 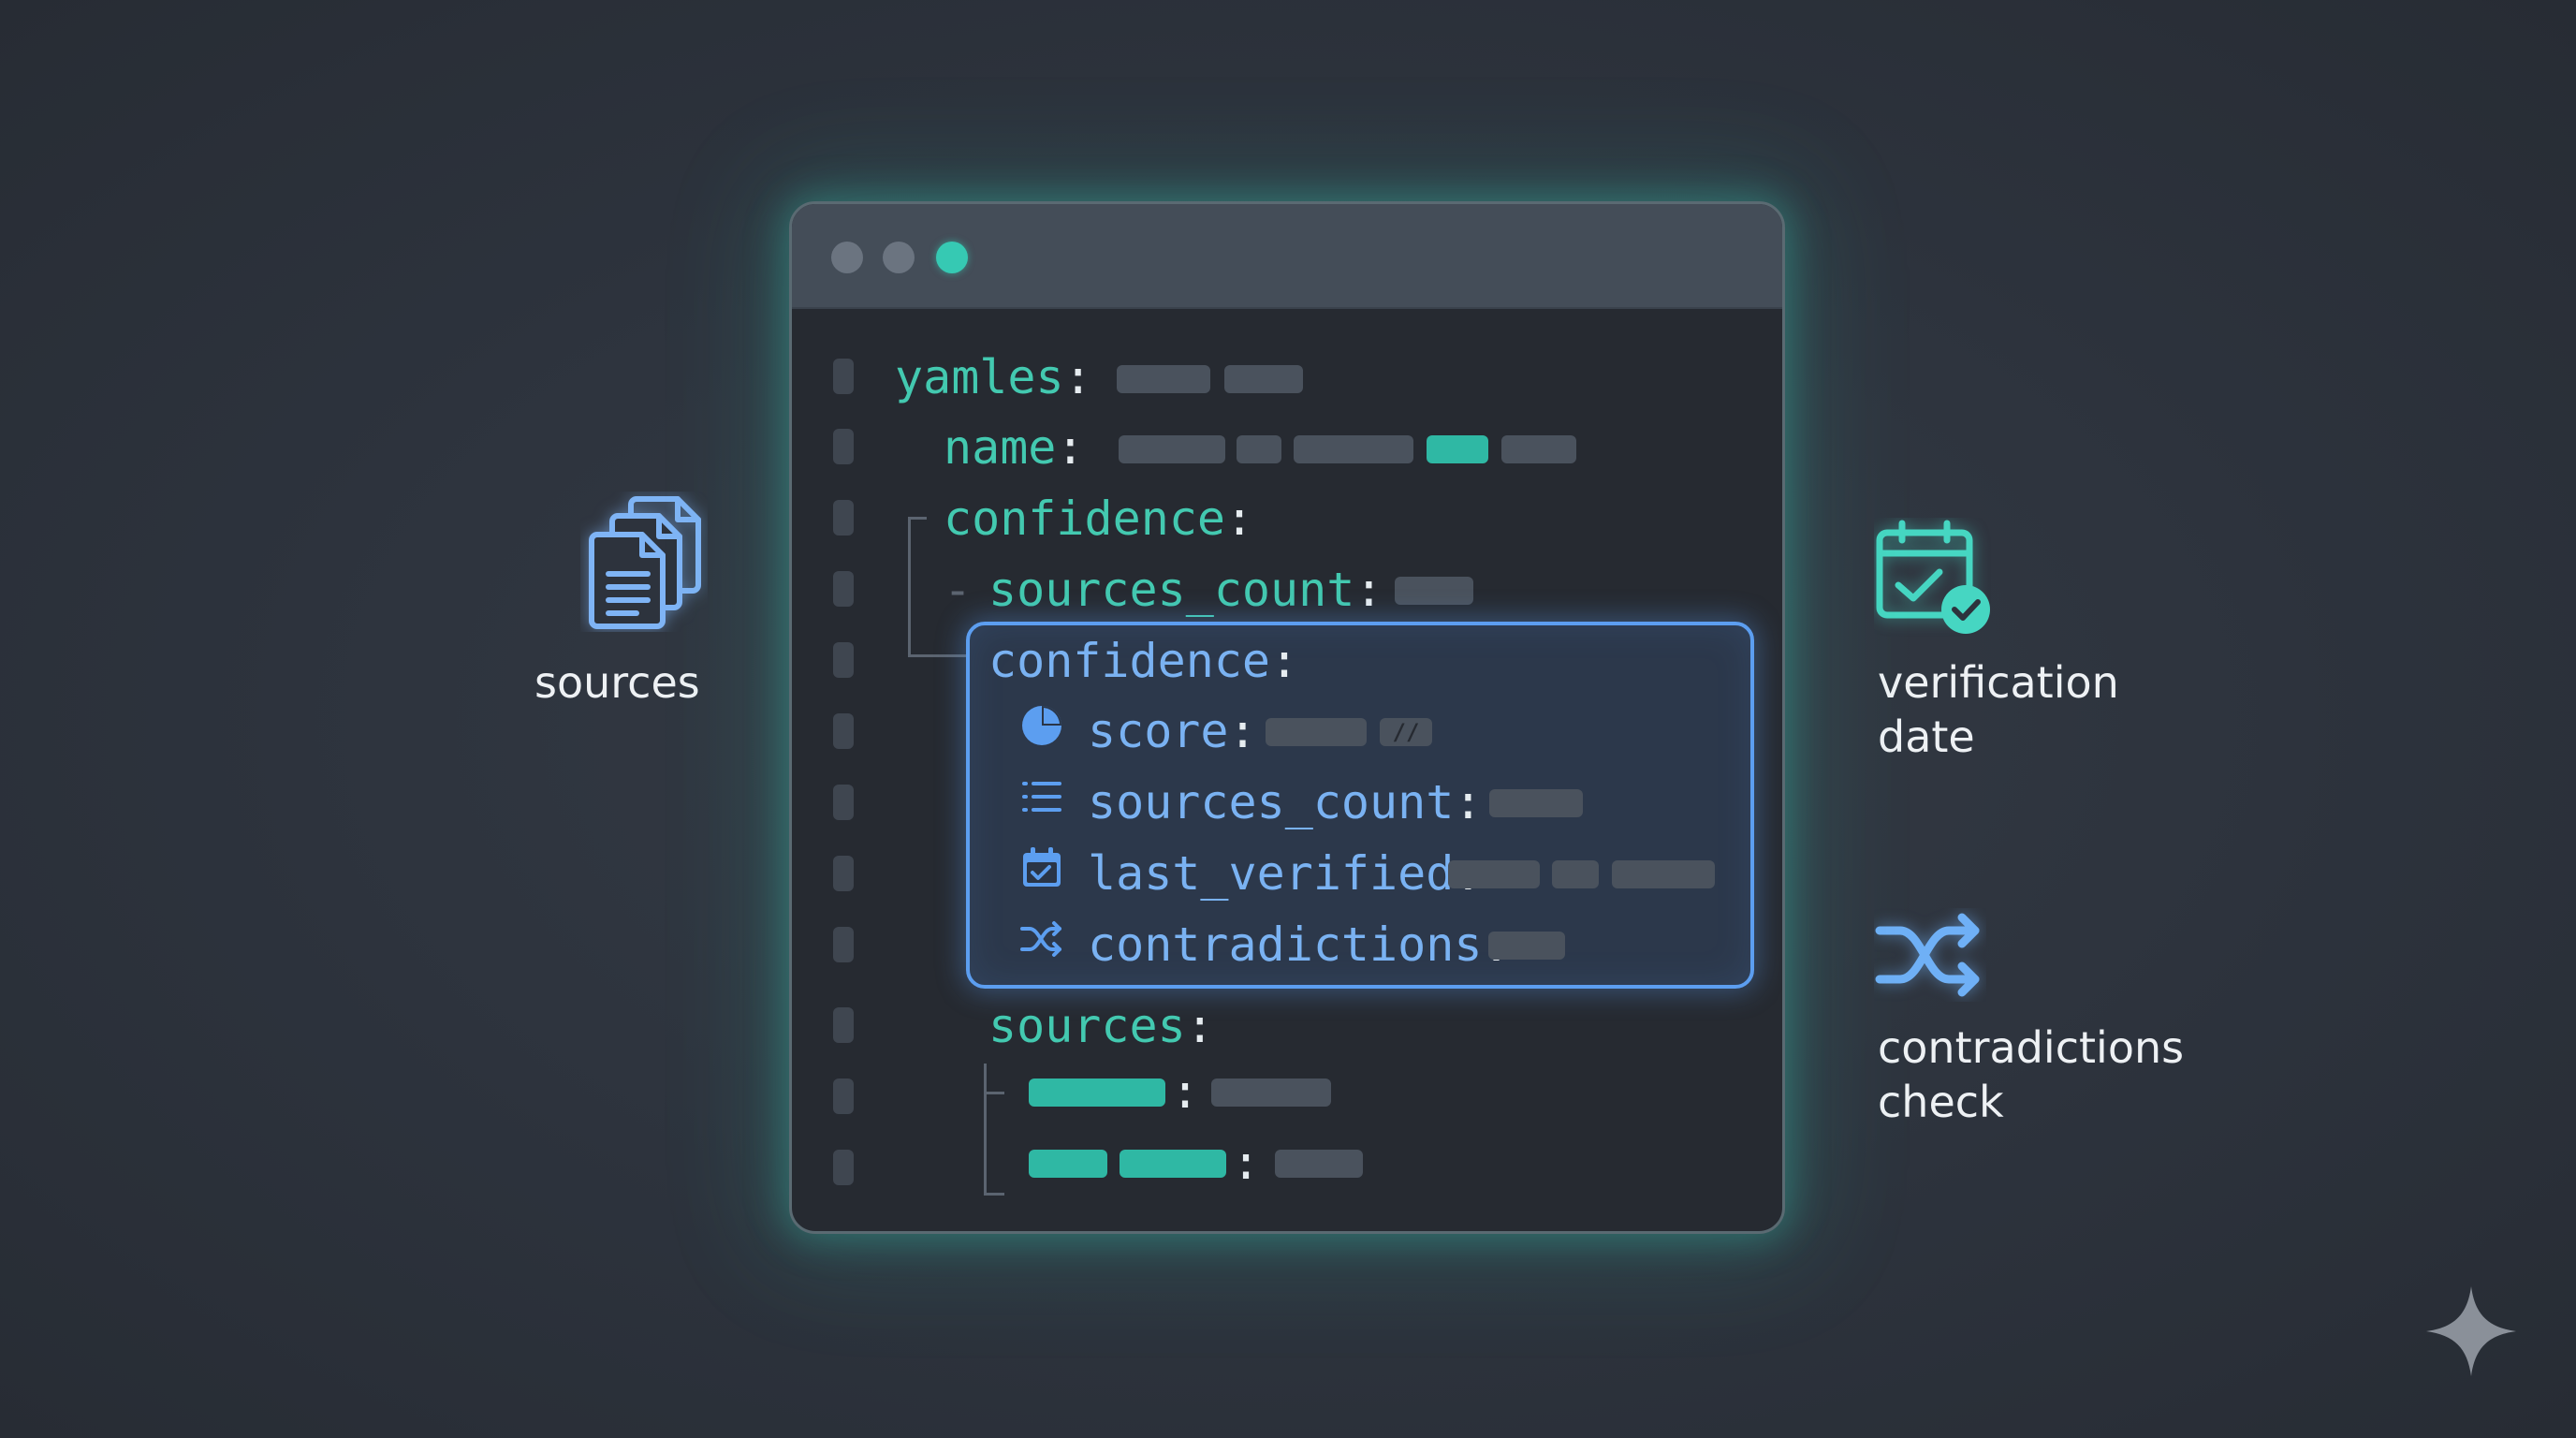 I want to click on code-line-contradictions: contradictions:, so click(x=1299, y=945).